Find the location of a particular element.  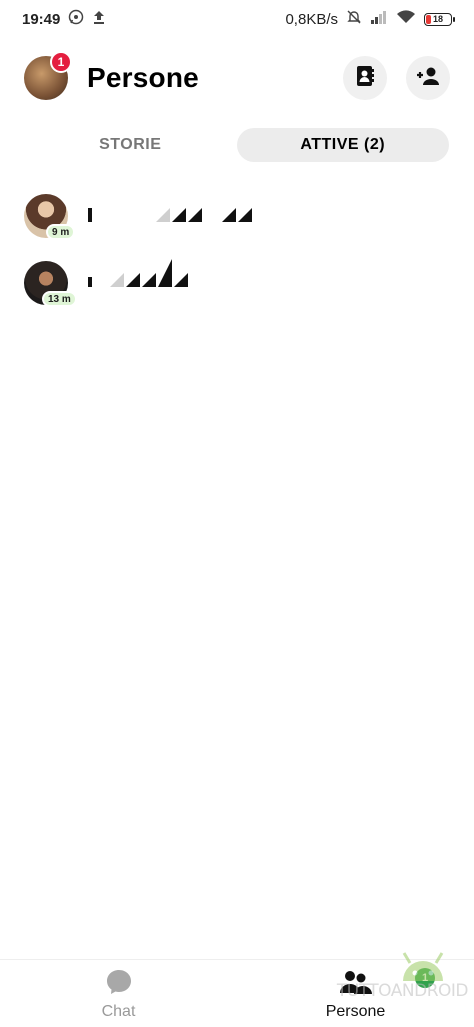

battery-level: 18 is located at coordinates (437, 19).